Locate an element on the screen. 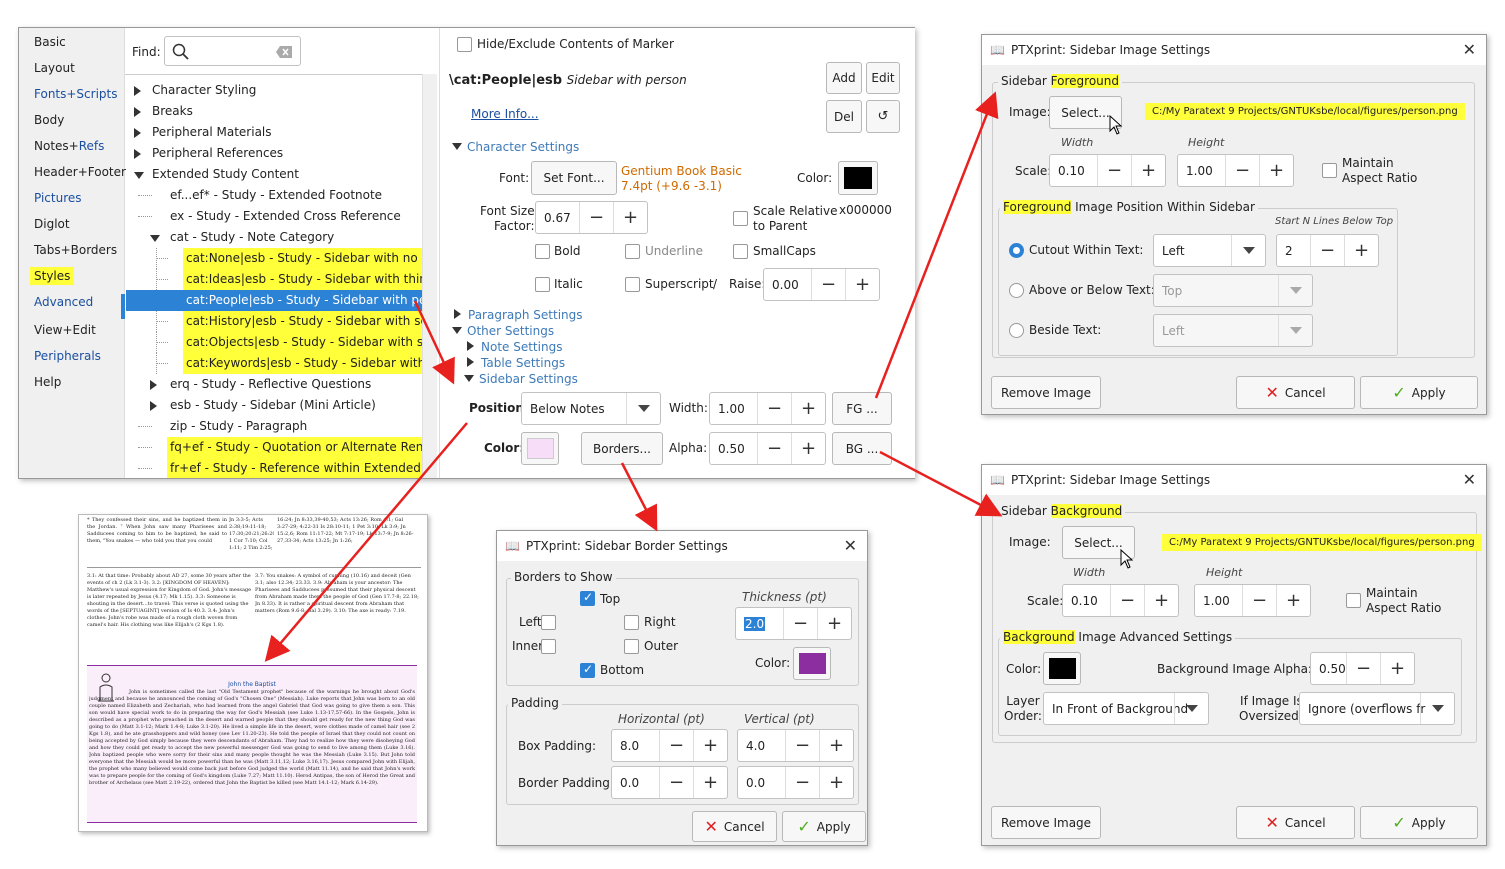 Image resolution: width=1505 pixels, height=869 pixels. nav-item-basic: Basic is located at coordinates (50, 42).